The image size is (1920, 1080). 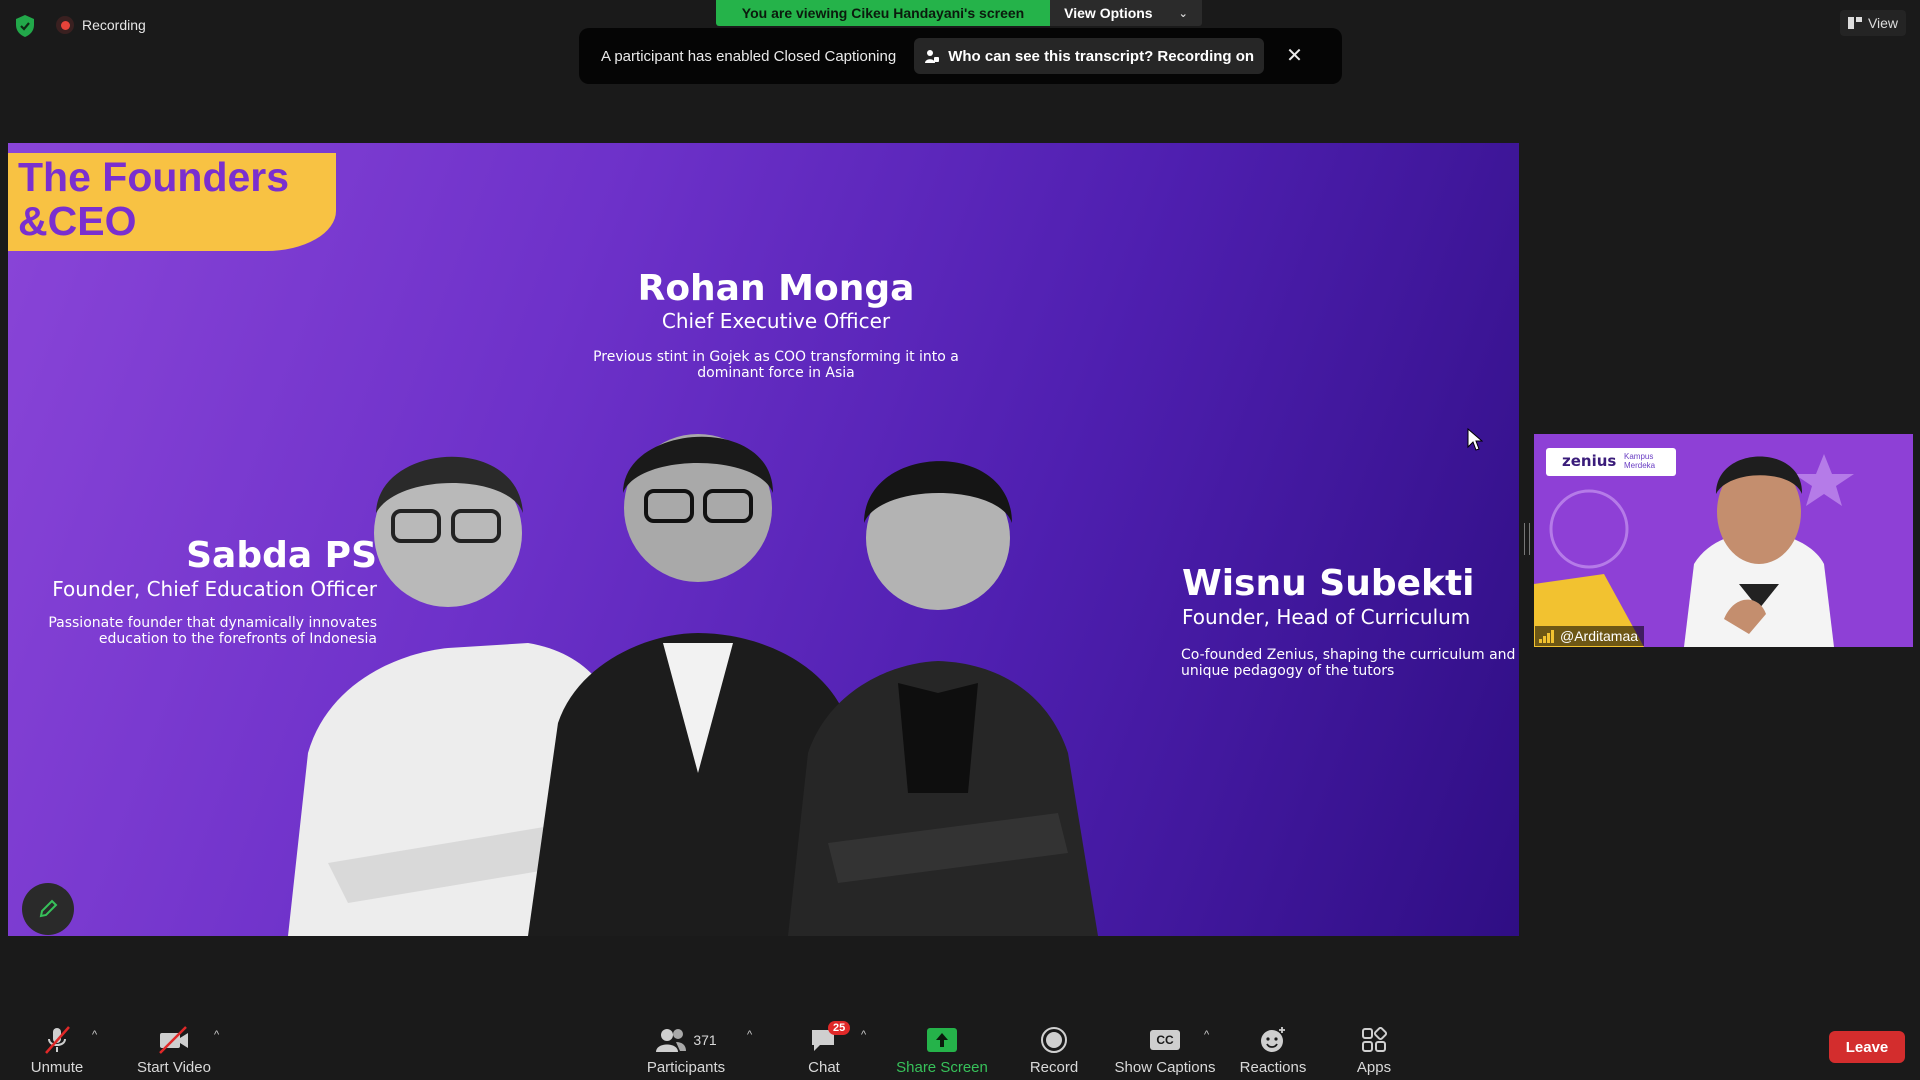 What do you see at coordinates (1183, 13) in the screenshot?
I see `chevron-down-icon: ⌄` at bounding box center [1183, 13].